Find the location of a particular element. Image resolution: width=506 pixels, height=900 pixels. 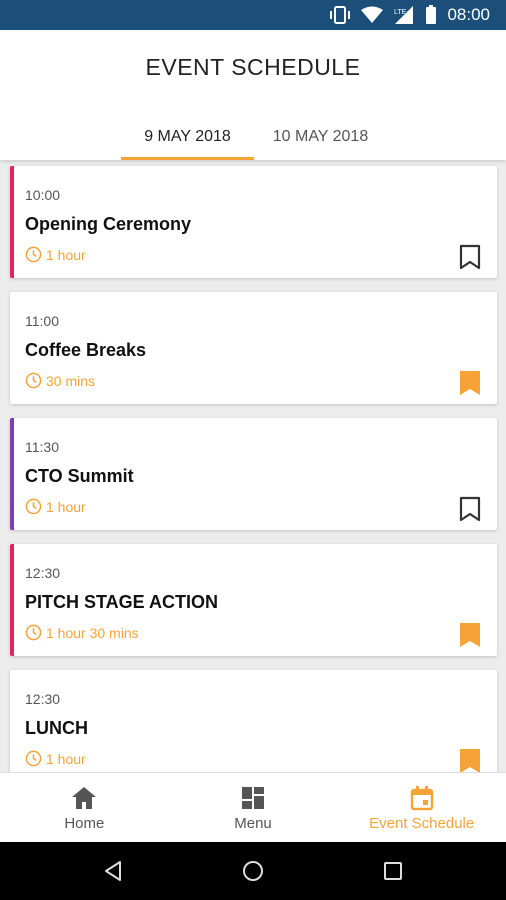

tab-9-may-2018: 9 MAY 2018 is located at coordinates (187, 137).